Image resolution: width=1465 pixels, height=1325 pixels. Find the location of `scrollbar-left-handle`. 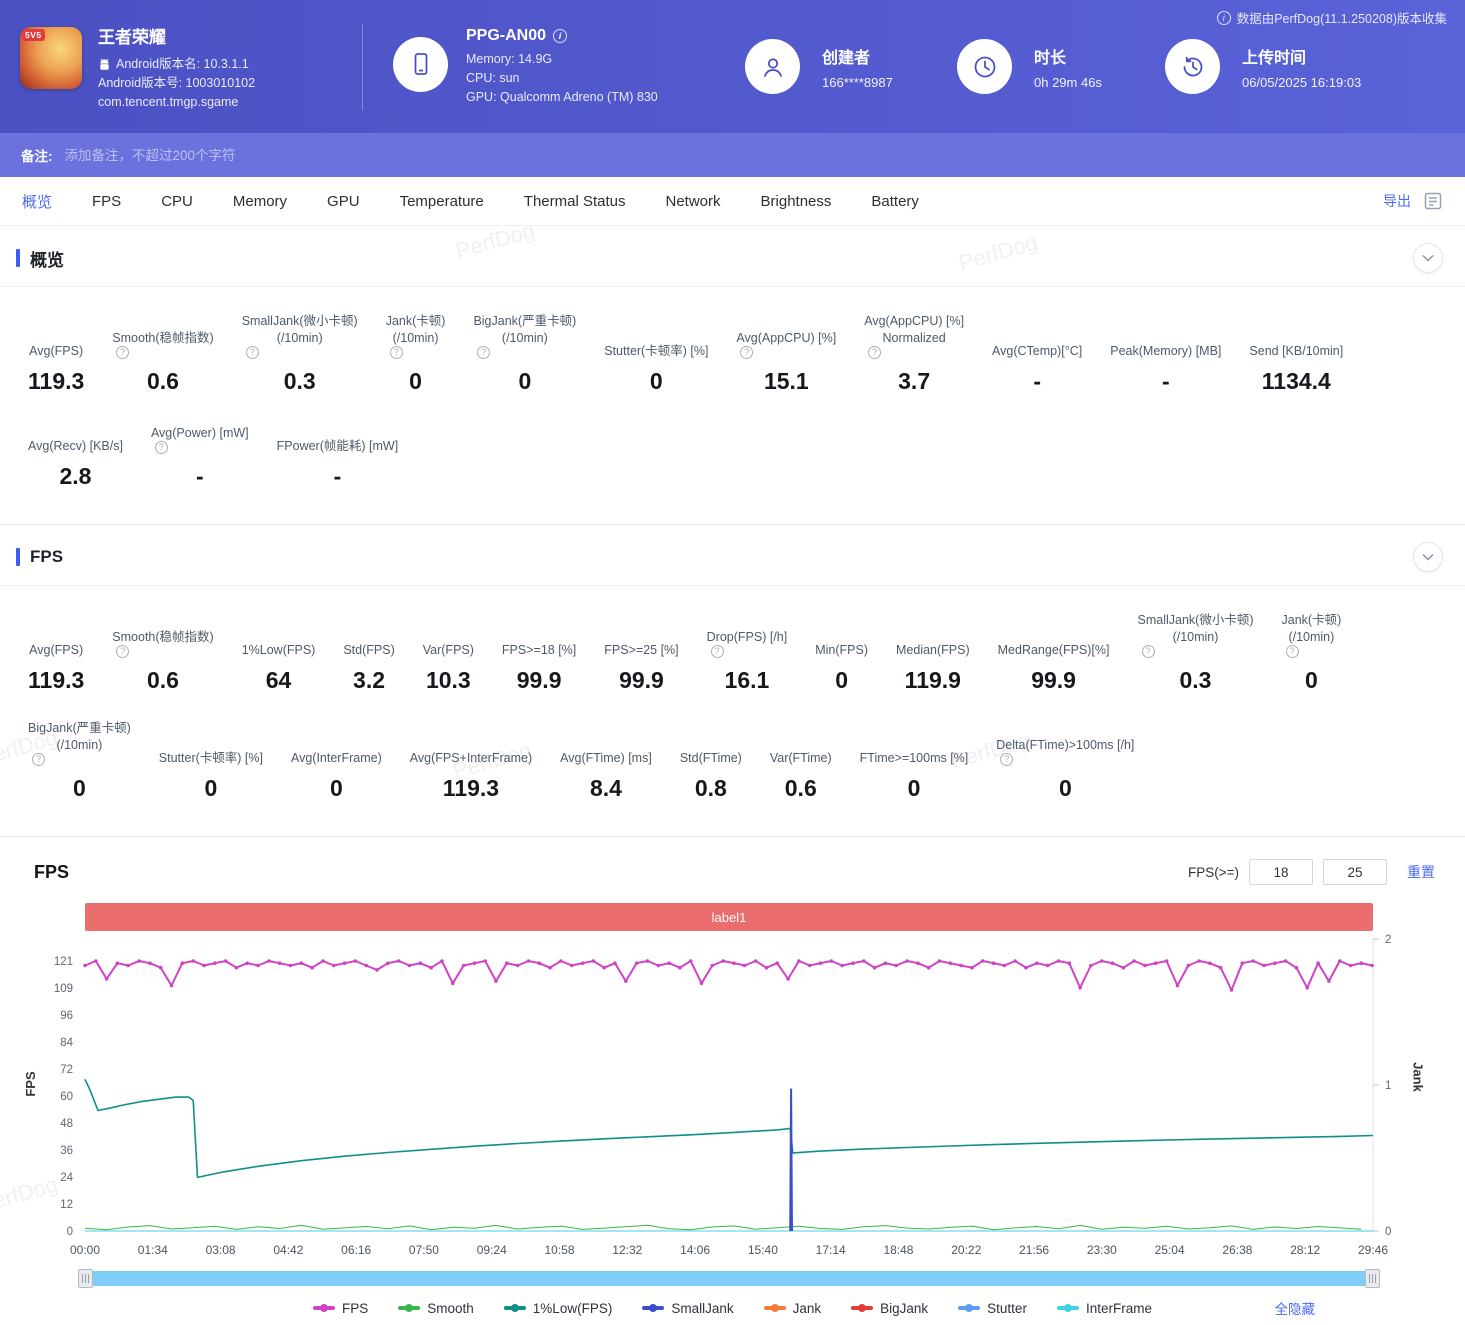

scrollbar-left-handle is located at coordinates (85, 1278).